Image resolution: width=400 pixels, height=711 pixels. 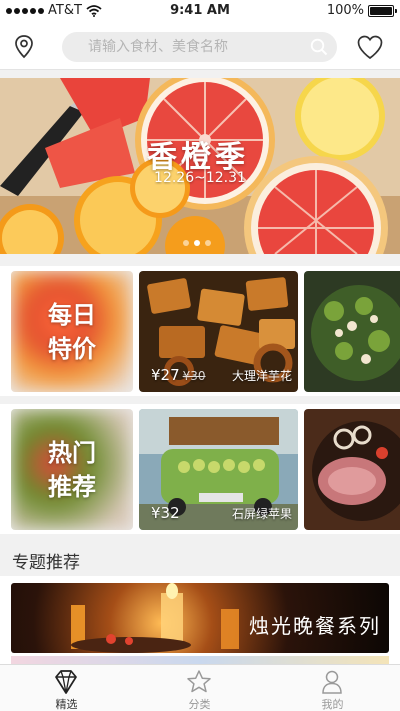 What do you see at coordinates (261, 514) in the screenshot?
I see `product-name: 石屏绿苹果` at bounding box center [261, 514].